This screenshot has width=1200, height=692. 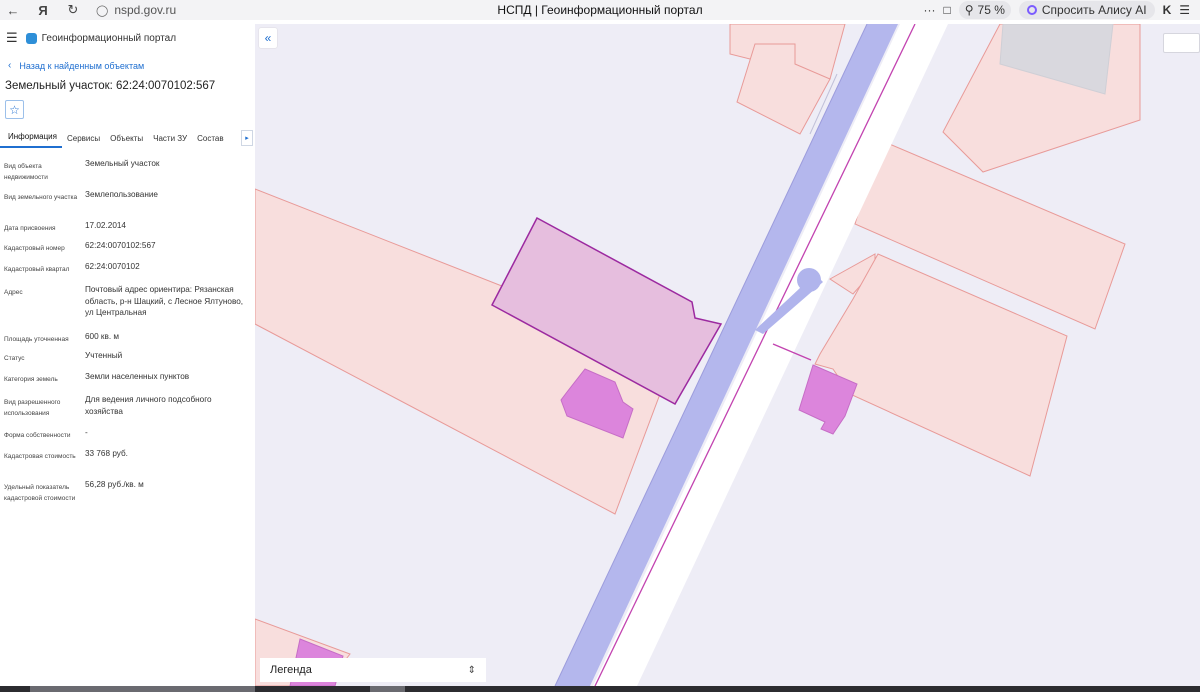 I want to click on property-label: Категория земель, so click(x=31, y=379).